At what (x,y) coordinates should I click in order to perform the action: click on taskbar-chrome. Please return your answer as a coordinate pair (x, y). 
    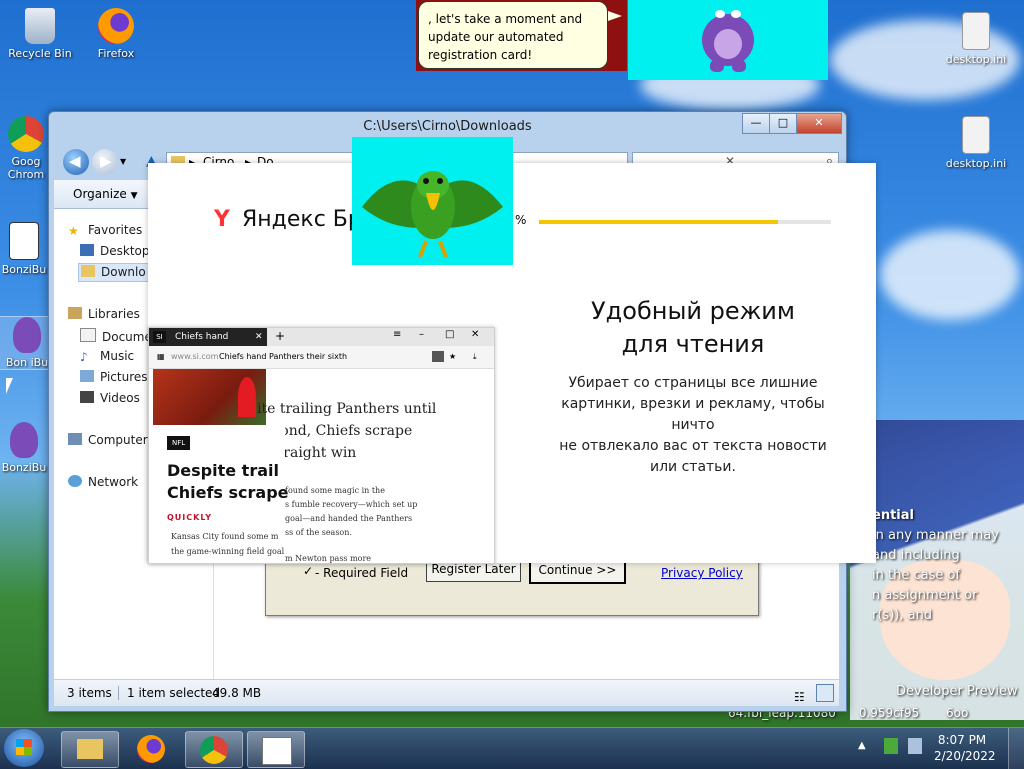
    Looking at the image, I should click on (214, 749).